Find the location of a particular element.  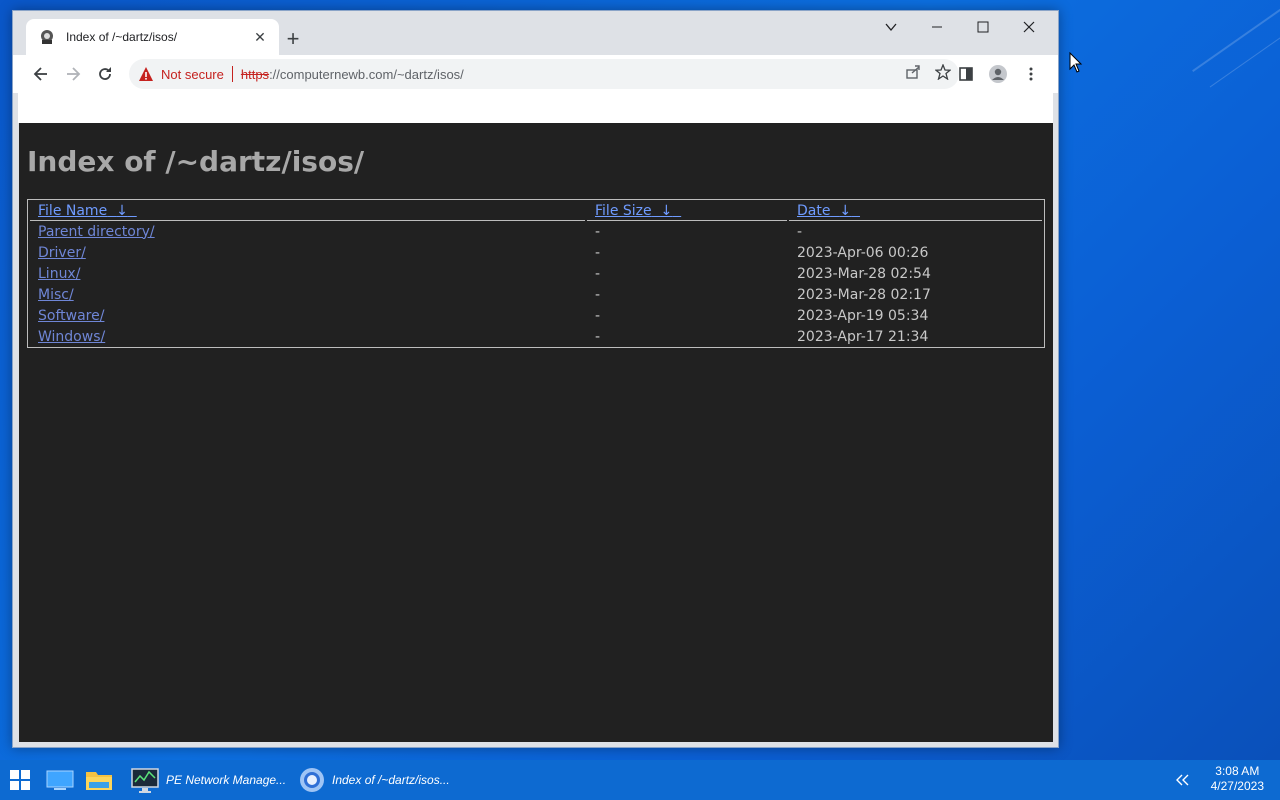

sort-by-date-link: Date ↓ is located at coordinates (828, 211).